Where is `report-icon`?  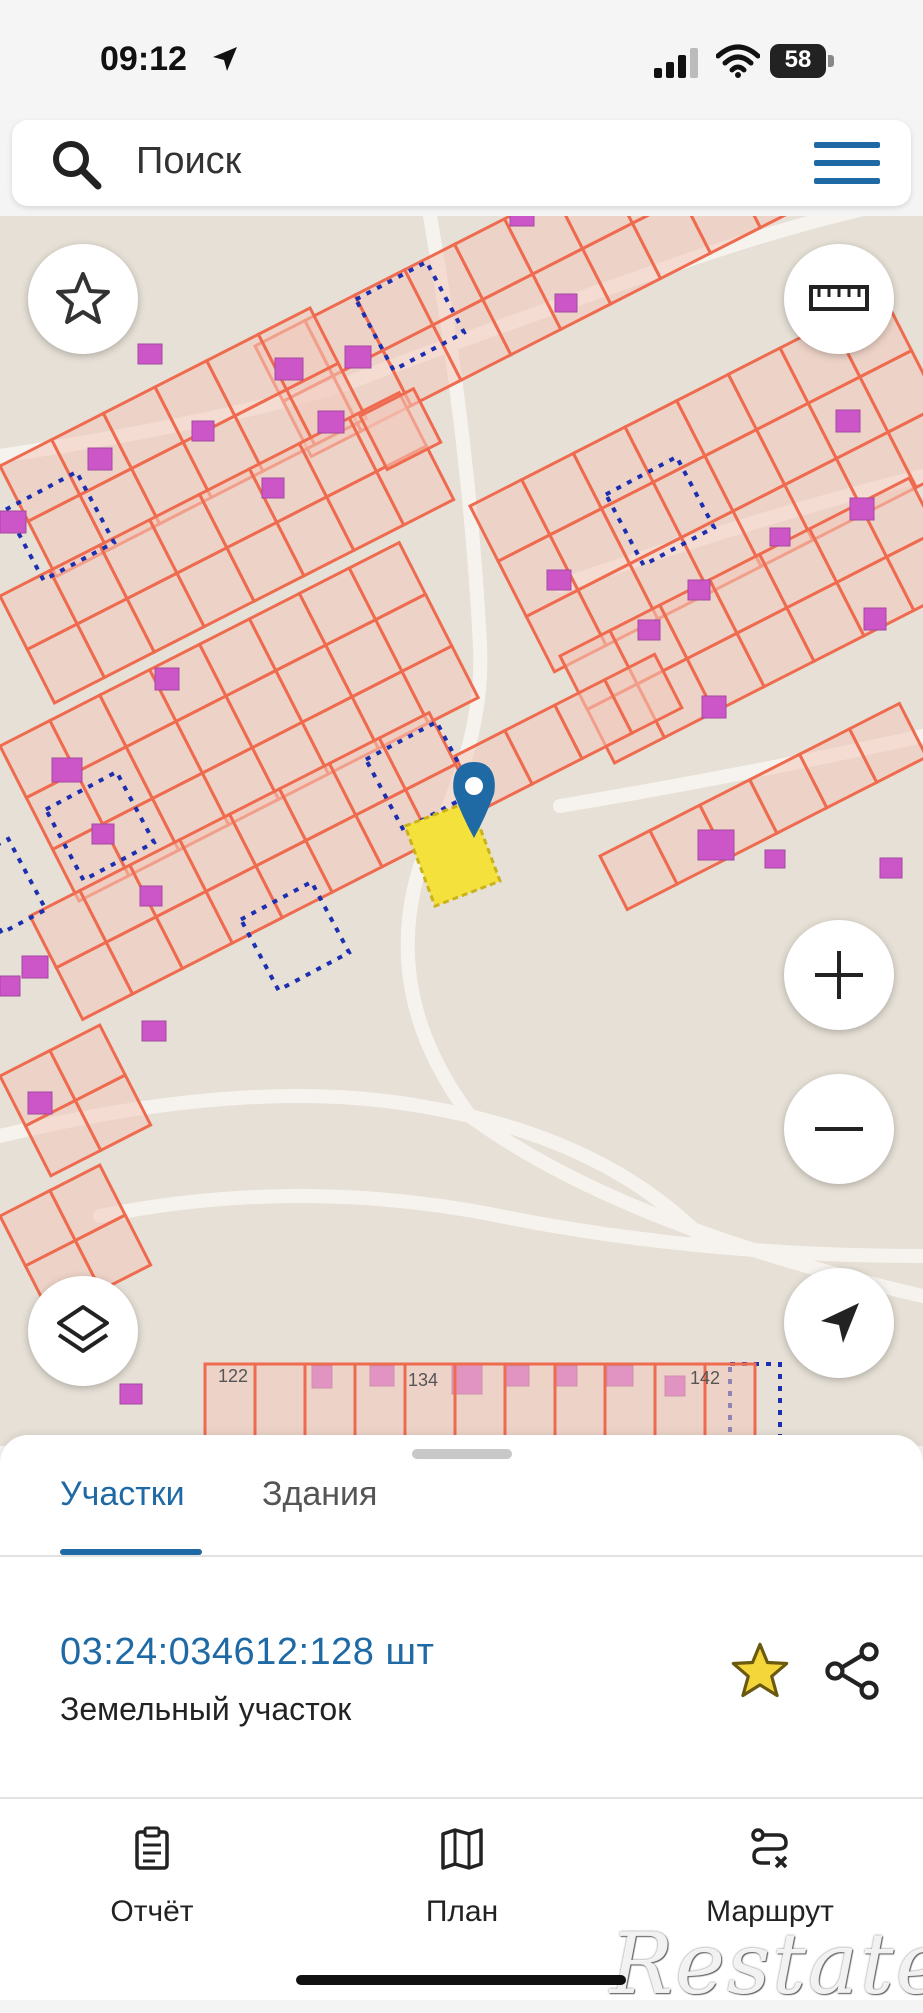
report-icon is located at coordinates (152, 1848).